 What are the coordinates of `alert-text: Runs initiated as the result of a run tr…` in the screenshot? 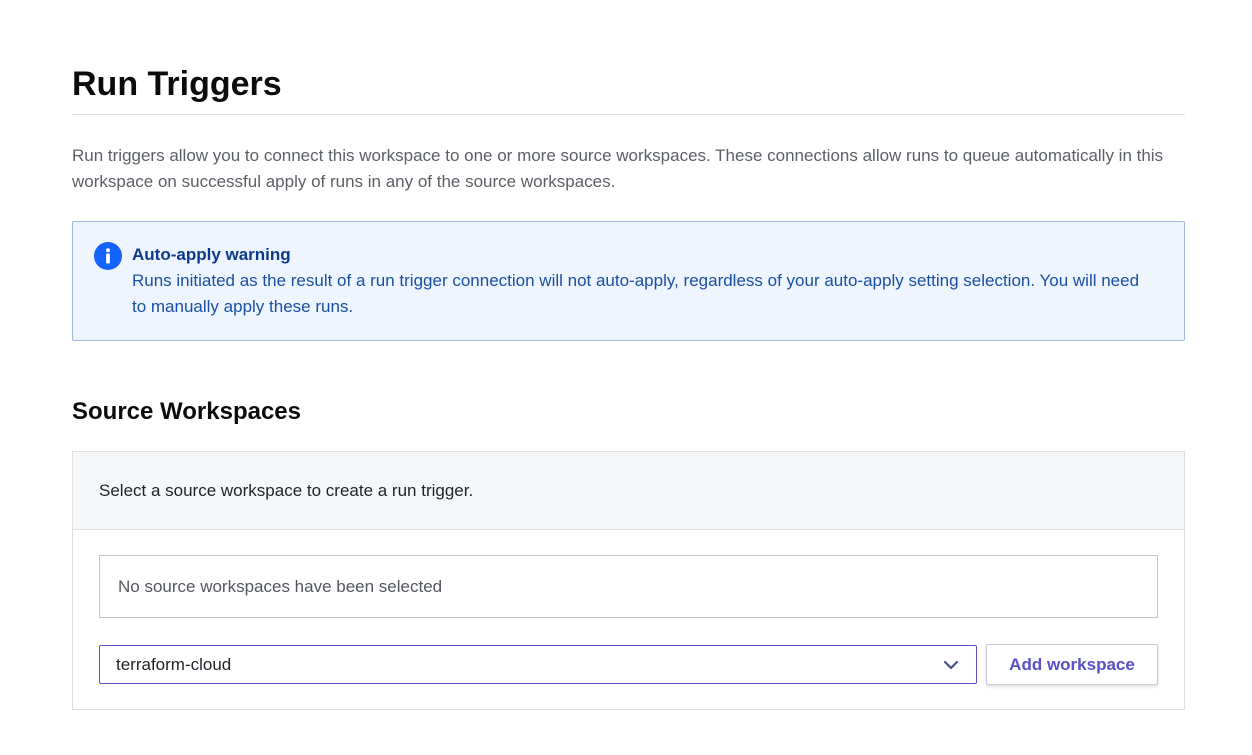 It's located at (636, 293).